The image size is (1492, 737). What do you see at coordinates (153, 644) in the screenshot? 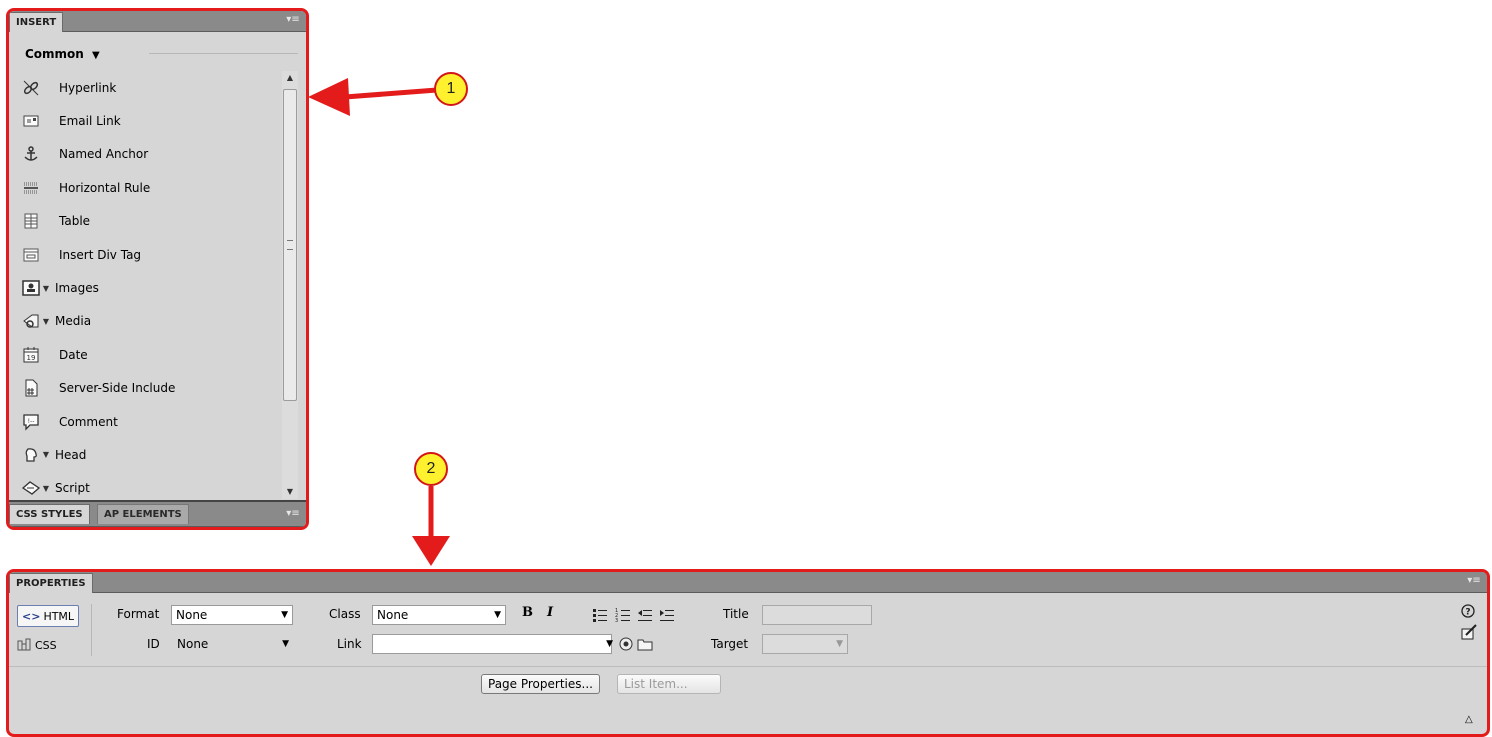
I see `id-label: ID` at bounding box center [153, 644].